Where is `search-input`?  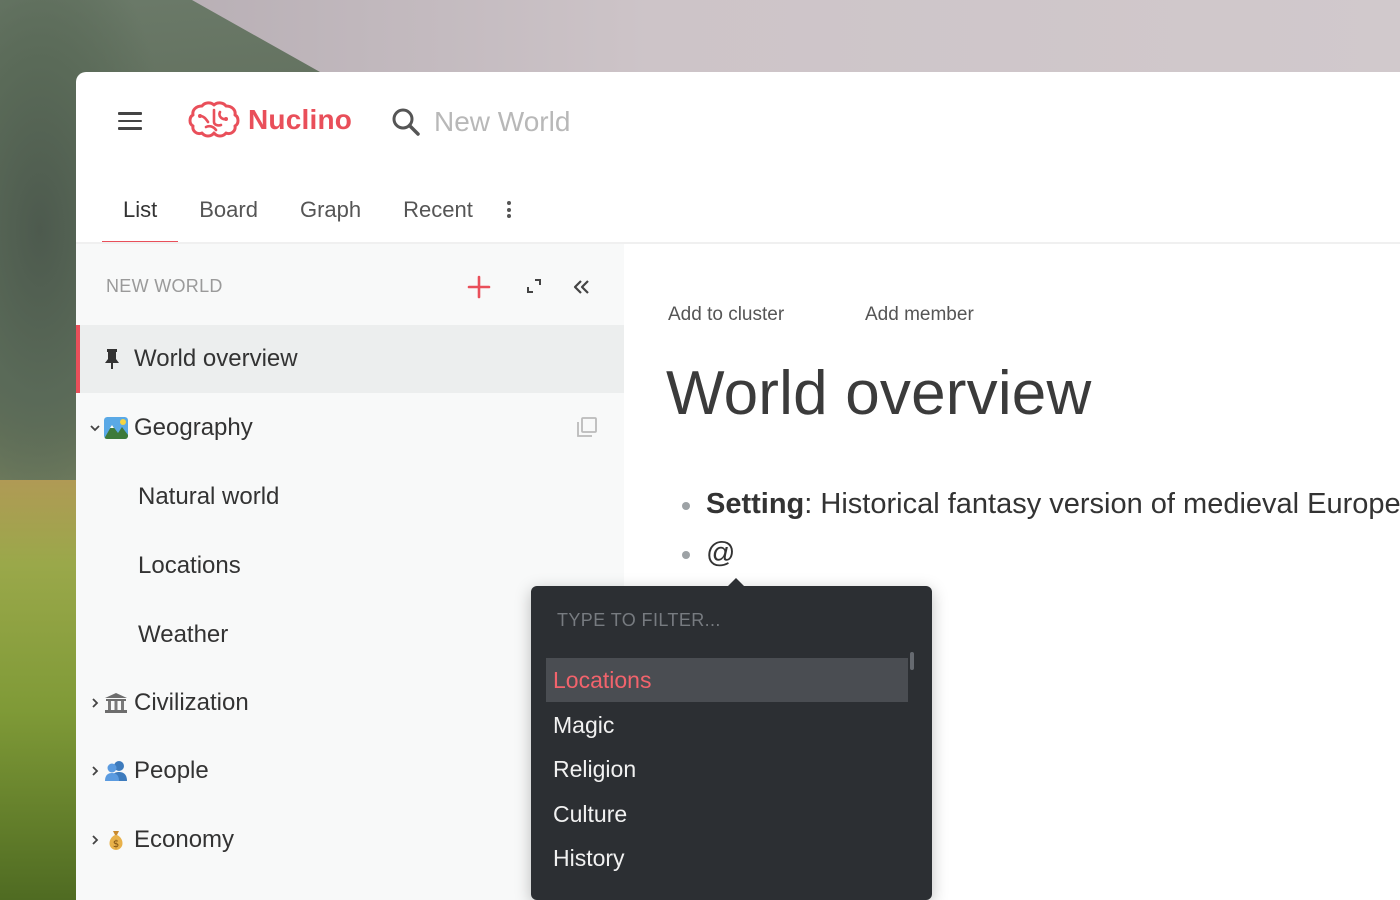 search-input is located at coordinates (604, 122).